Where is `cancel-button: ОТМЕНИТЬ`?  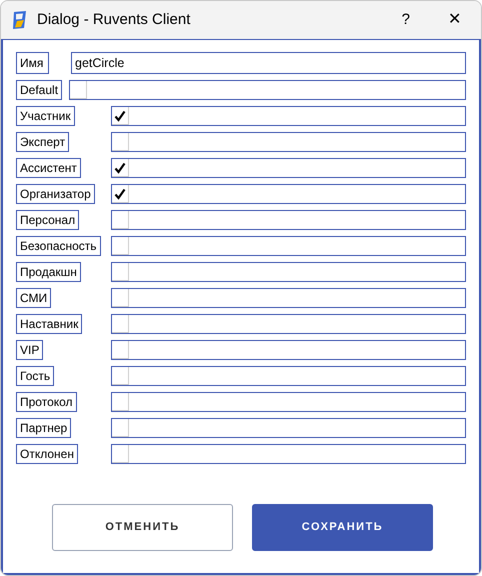
cancel-button: ОТМЕНИТЬ is located at coordinates (142, 527).